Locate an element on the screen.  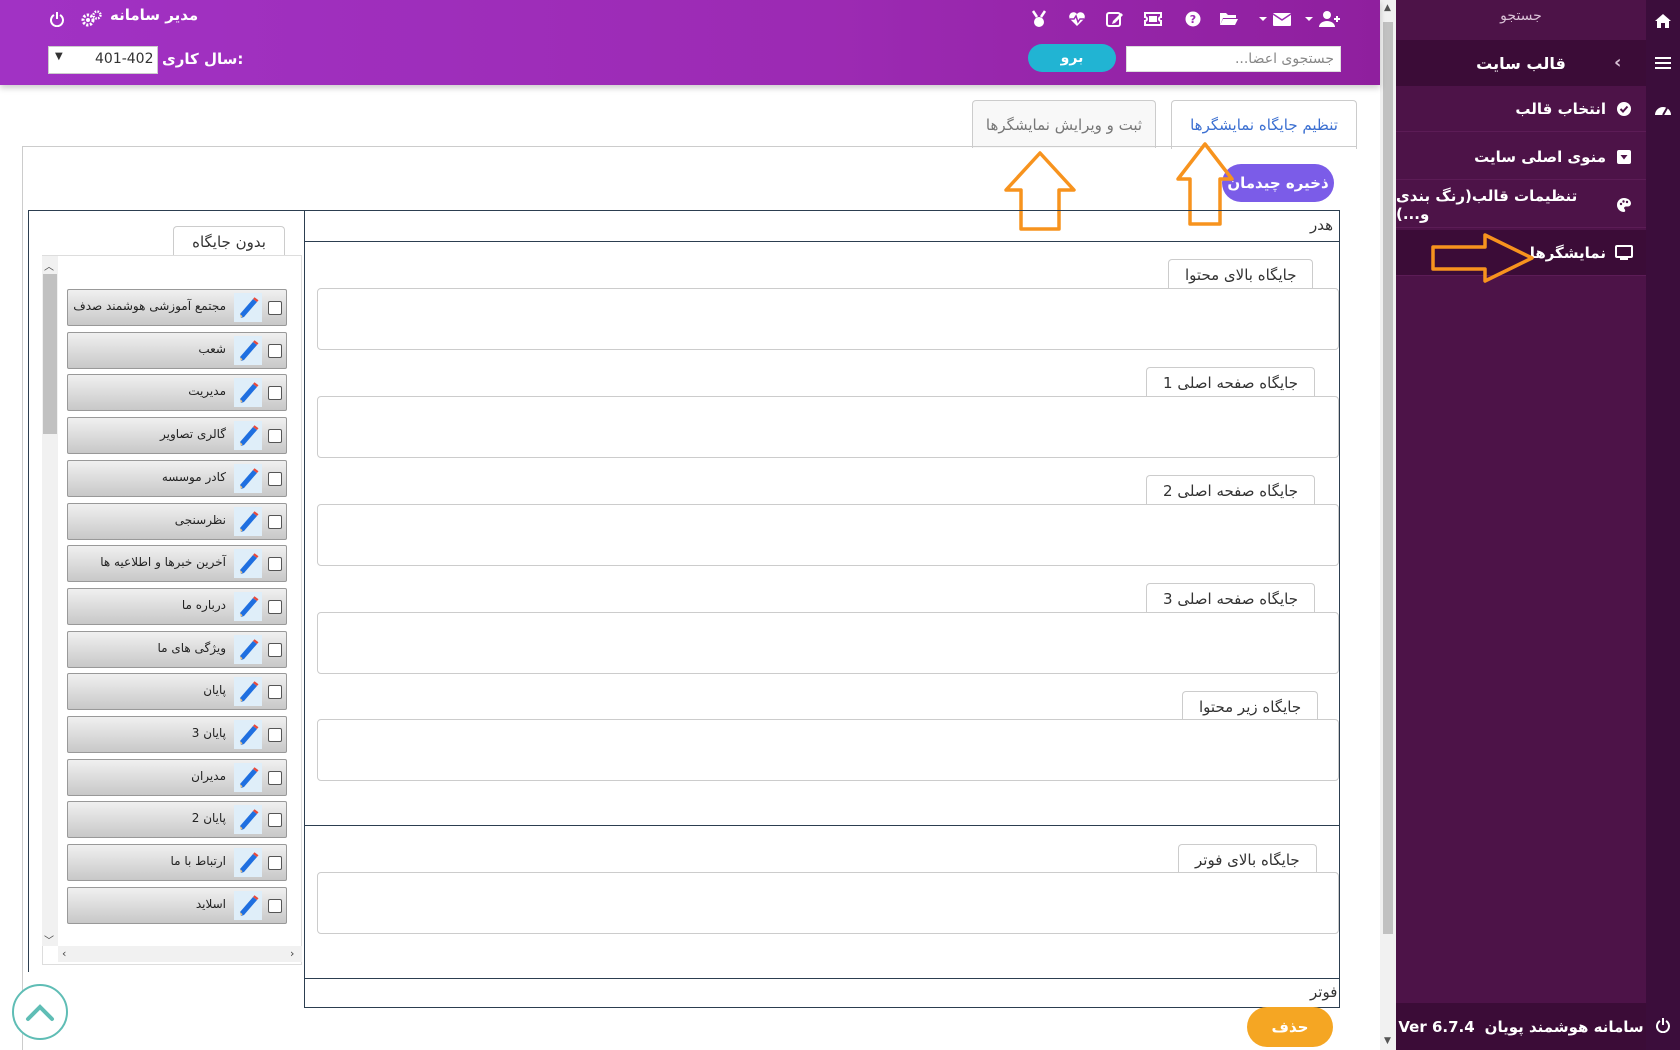
dashboard-icon is located at coordinates (1663, 109).